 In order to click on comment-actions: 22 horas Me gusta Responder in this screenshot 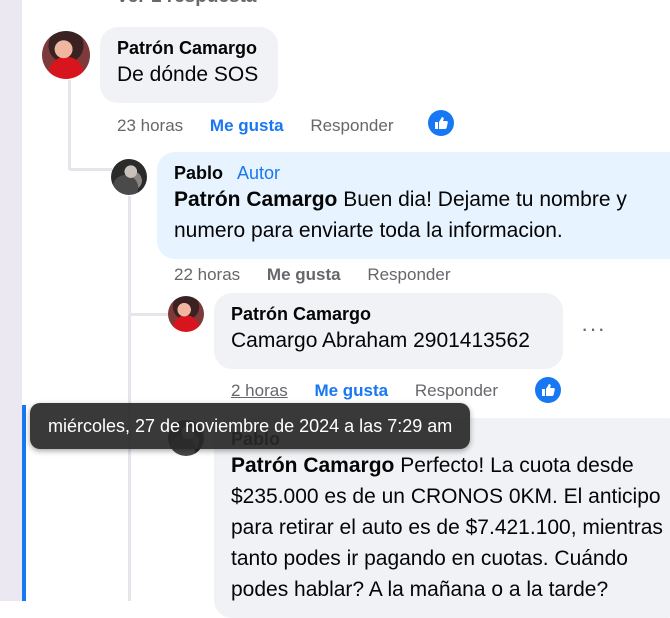, I will do `click(323, 275)`.